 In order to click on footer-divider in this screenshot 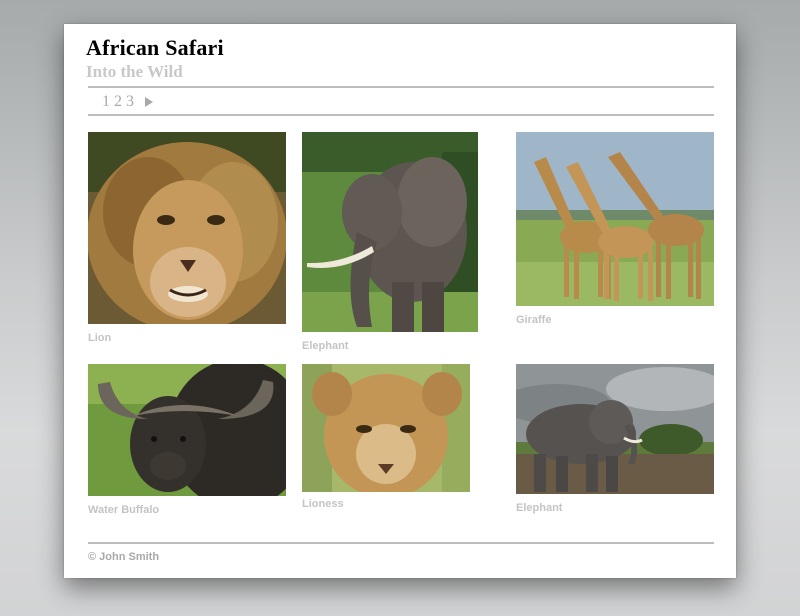, I will do `click(401, 543)`.